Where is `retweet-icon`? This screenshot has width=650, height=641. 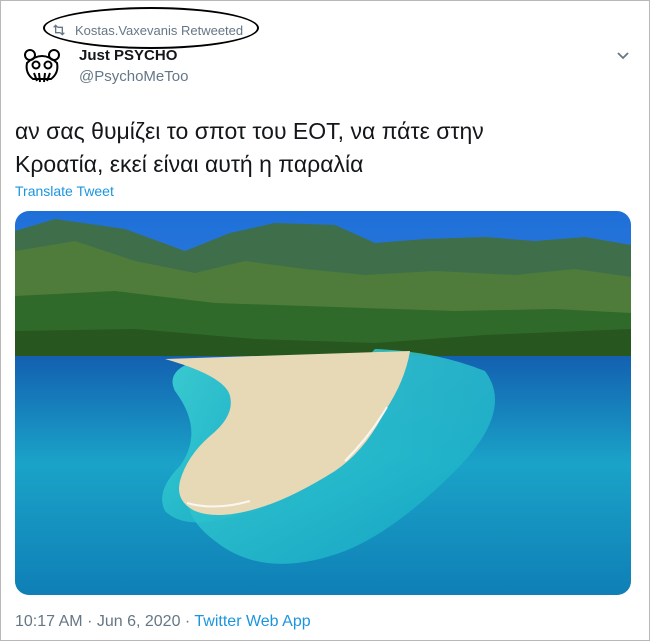 retweet-icon is located at coordinates (59, 30).